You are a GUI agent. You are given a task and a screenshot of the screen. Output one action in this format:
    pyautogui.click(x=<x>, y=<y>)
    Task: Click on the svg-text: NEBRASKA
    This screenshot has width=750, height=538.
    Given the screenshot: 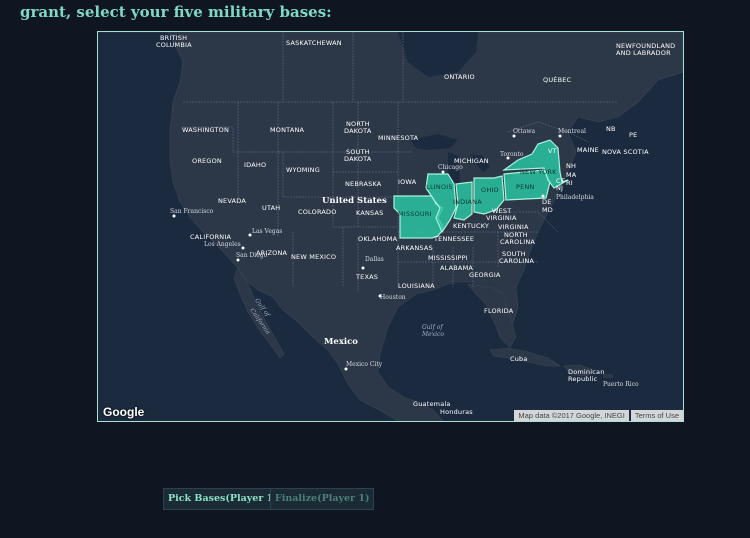 What is the action you would take?
    pyautogui.click(x=363, y=184)
    